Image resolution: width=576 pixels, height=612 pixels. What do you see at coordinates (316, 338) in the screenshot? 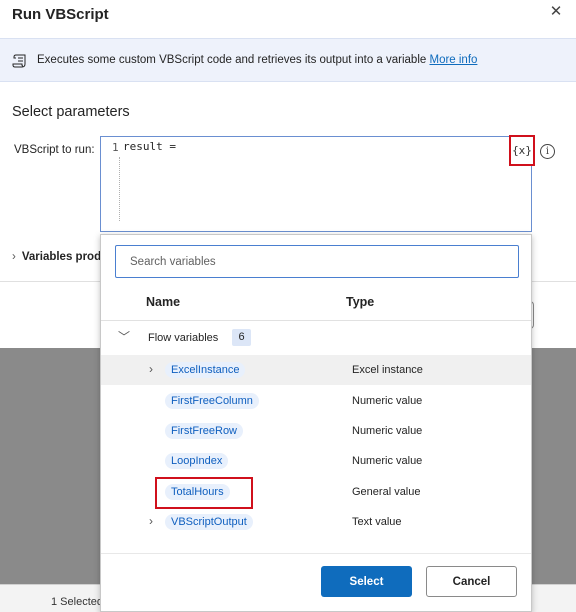
I see `flow-variables-group: ﹀ Flow variables 6` at bounding box center [316, 338].